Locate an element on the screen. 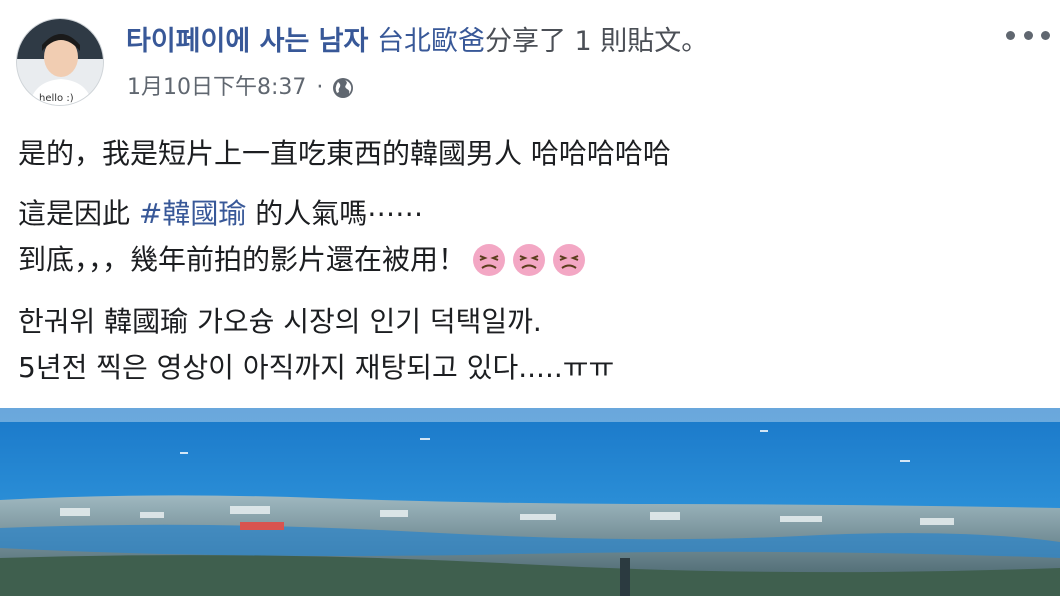  post-line-3: 到底，，，幾年前拍的影片還在被用！ is located at coordinates (302, 260).